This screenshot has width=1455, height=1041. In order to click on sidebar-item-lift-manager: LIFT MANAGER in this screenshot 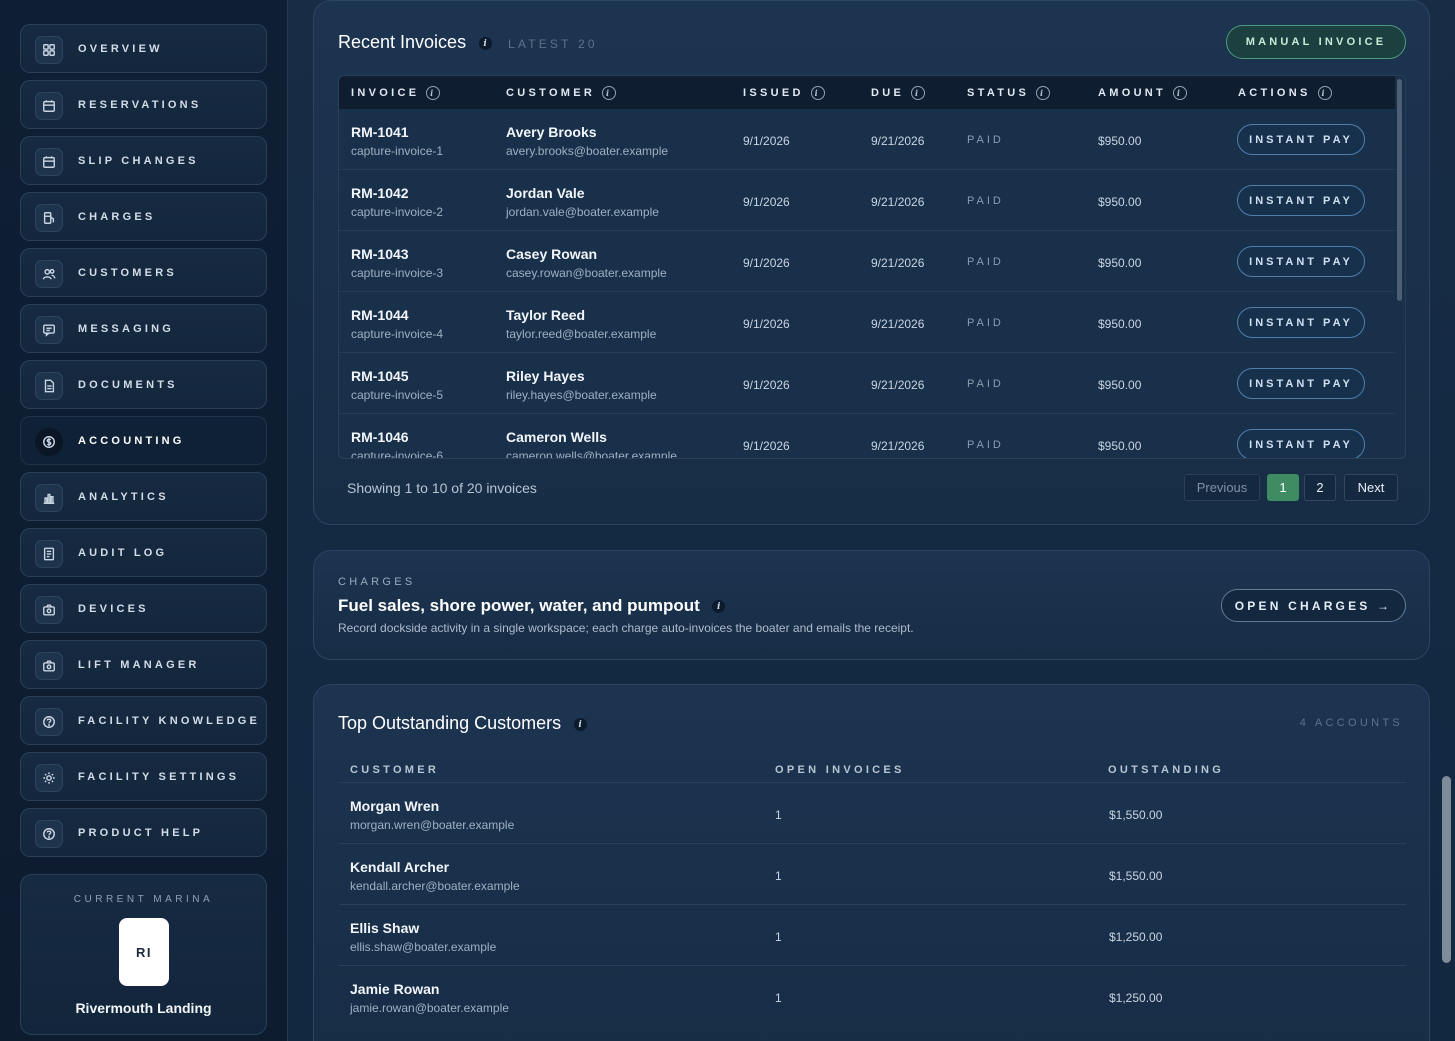, I will do `click(143, 664)`.